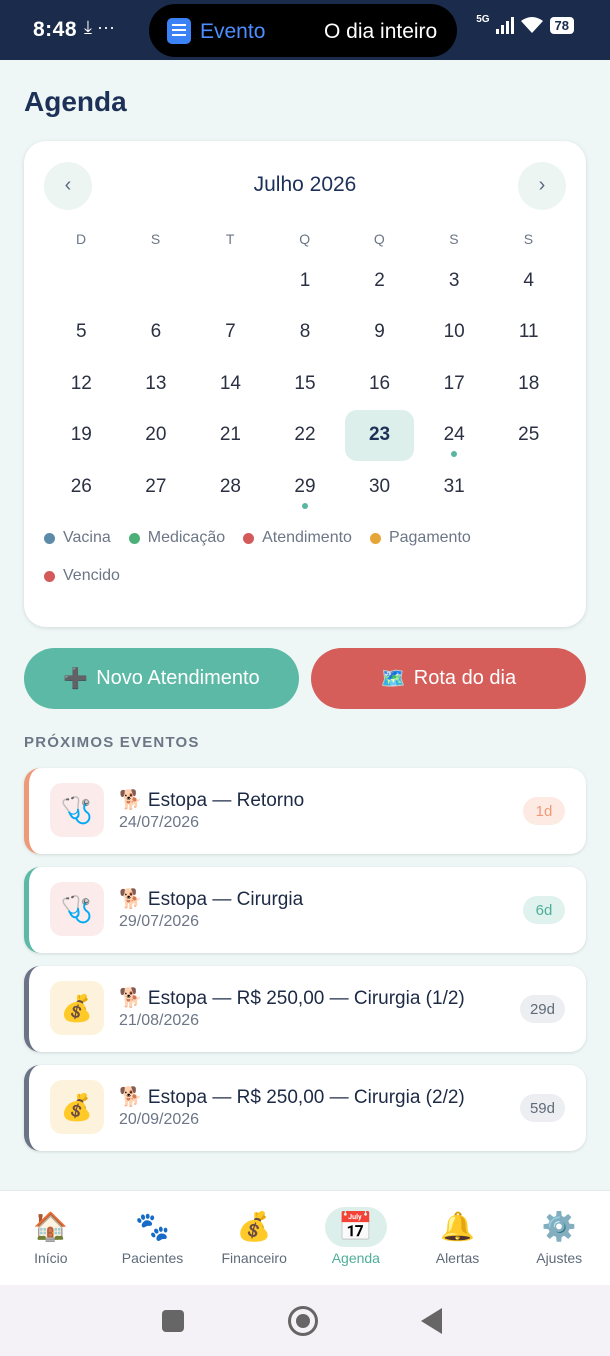  What do you see at coordinates (305, 910) in the screenshot?
I see `event-card: 🩺 🐕 Estopa — Cirurgia 29/07/2026 6d` at bounding box center [305, 910].